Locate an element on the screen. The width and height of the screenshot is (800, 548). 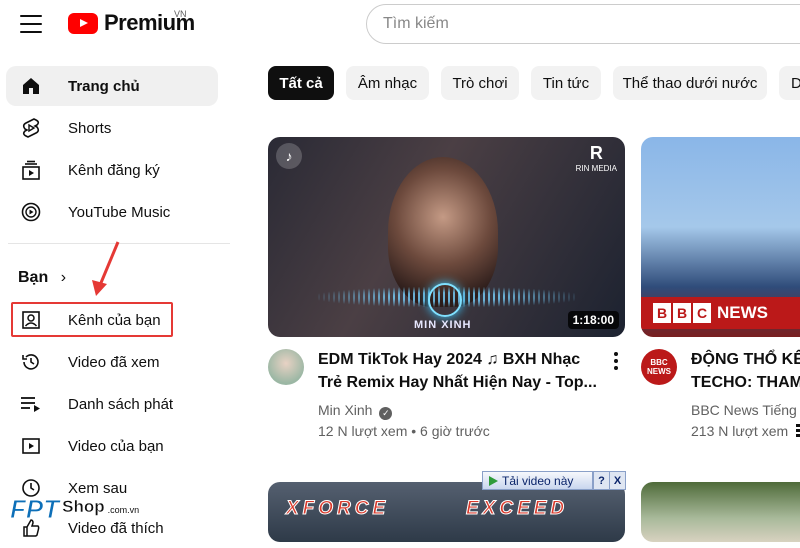
video-title-line: EDM TikTok Hay 2024 ♫ BXH Nhạc is located at coordinates (449, 359).